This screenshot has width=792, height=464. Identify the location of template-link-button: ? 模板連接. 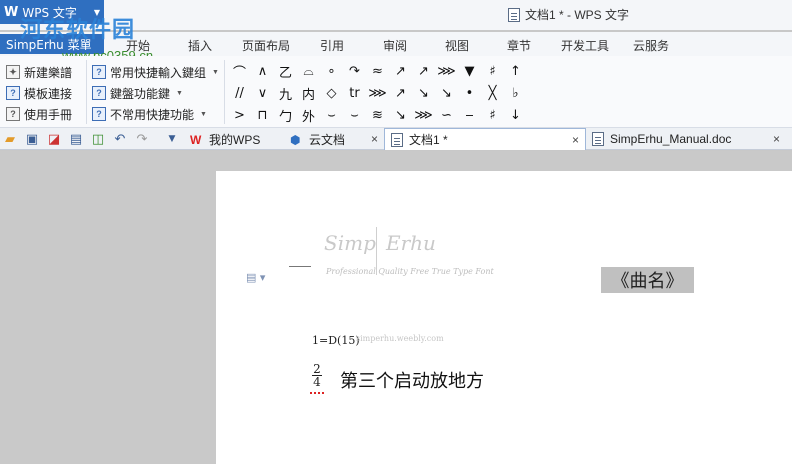
(39, 93).